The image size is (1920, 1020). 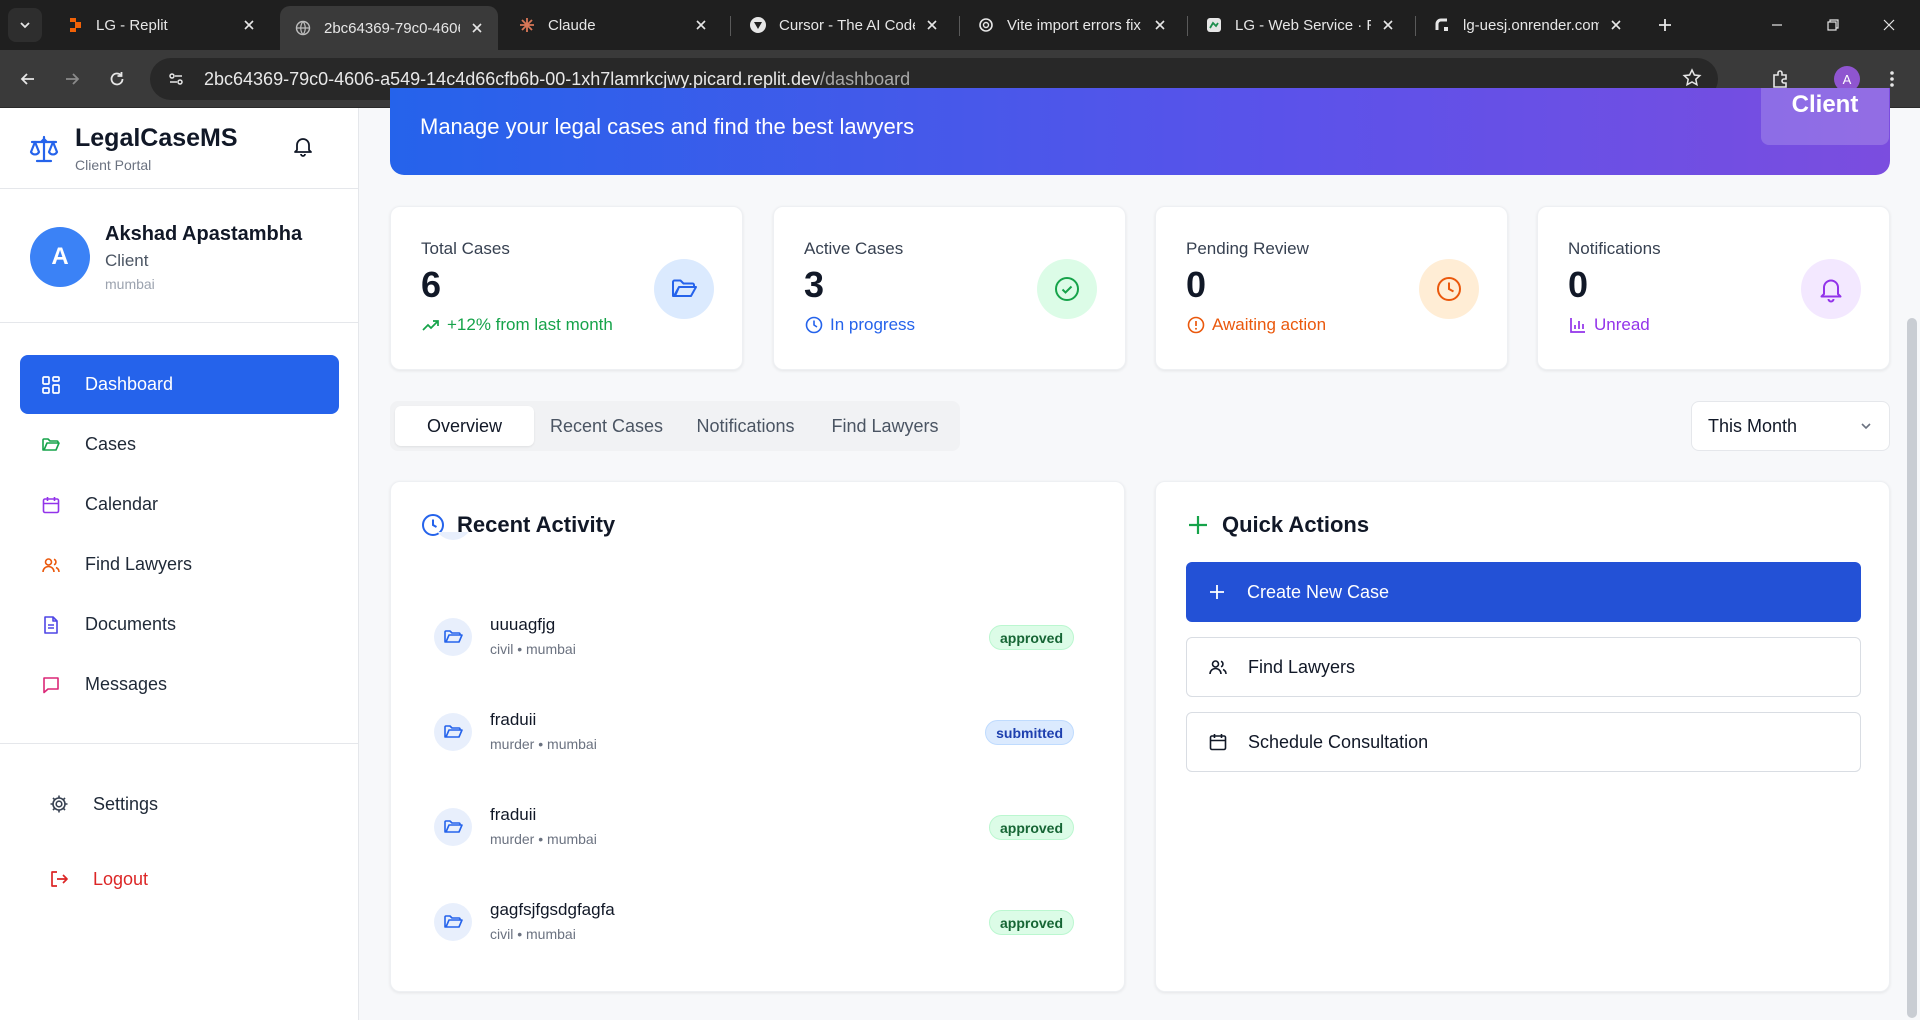 I want to click on sidebar-item-label: Messages, so click(x=126, y=684).